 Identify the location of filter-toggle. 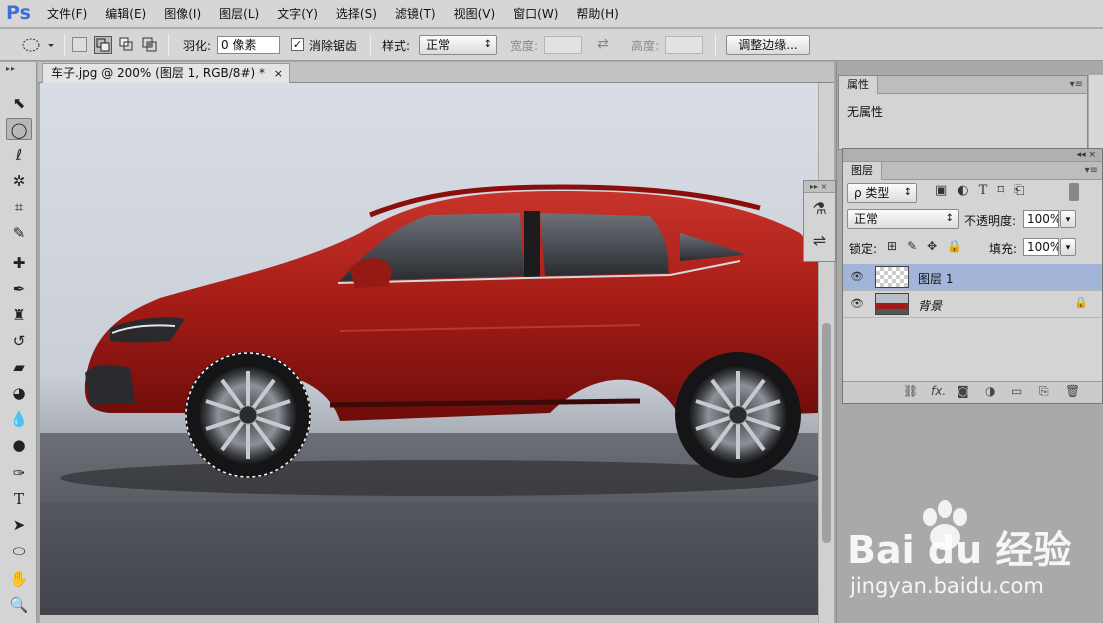
(1074, 192).